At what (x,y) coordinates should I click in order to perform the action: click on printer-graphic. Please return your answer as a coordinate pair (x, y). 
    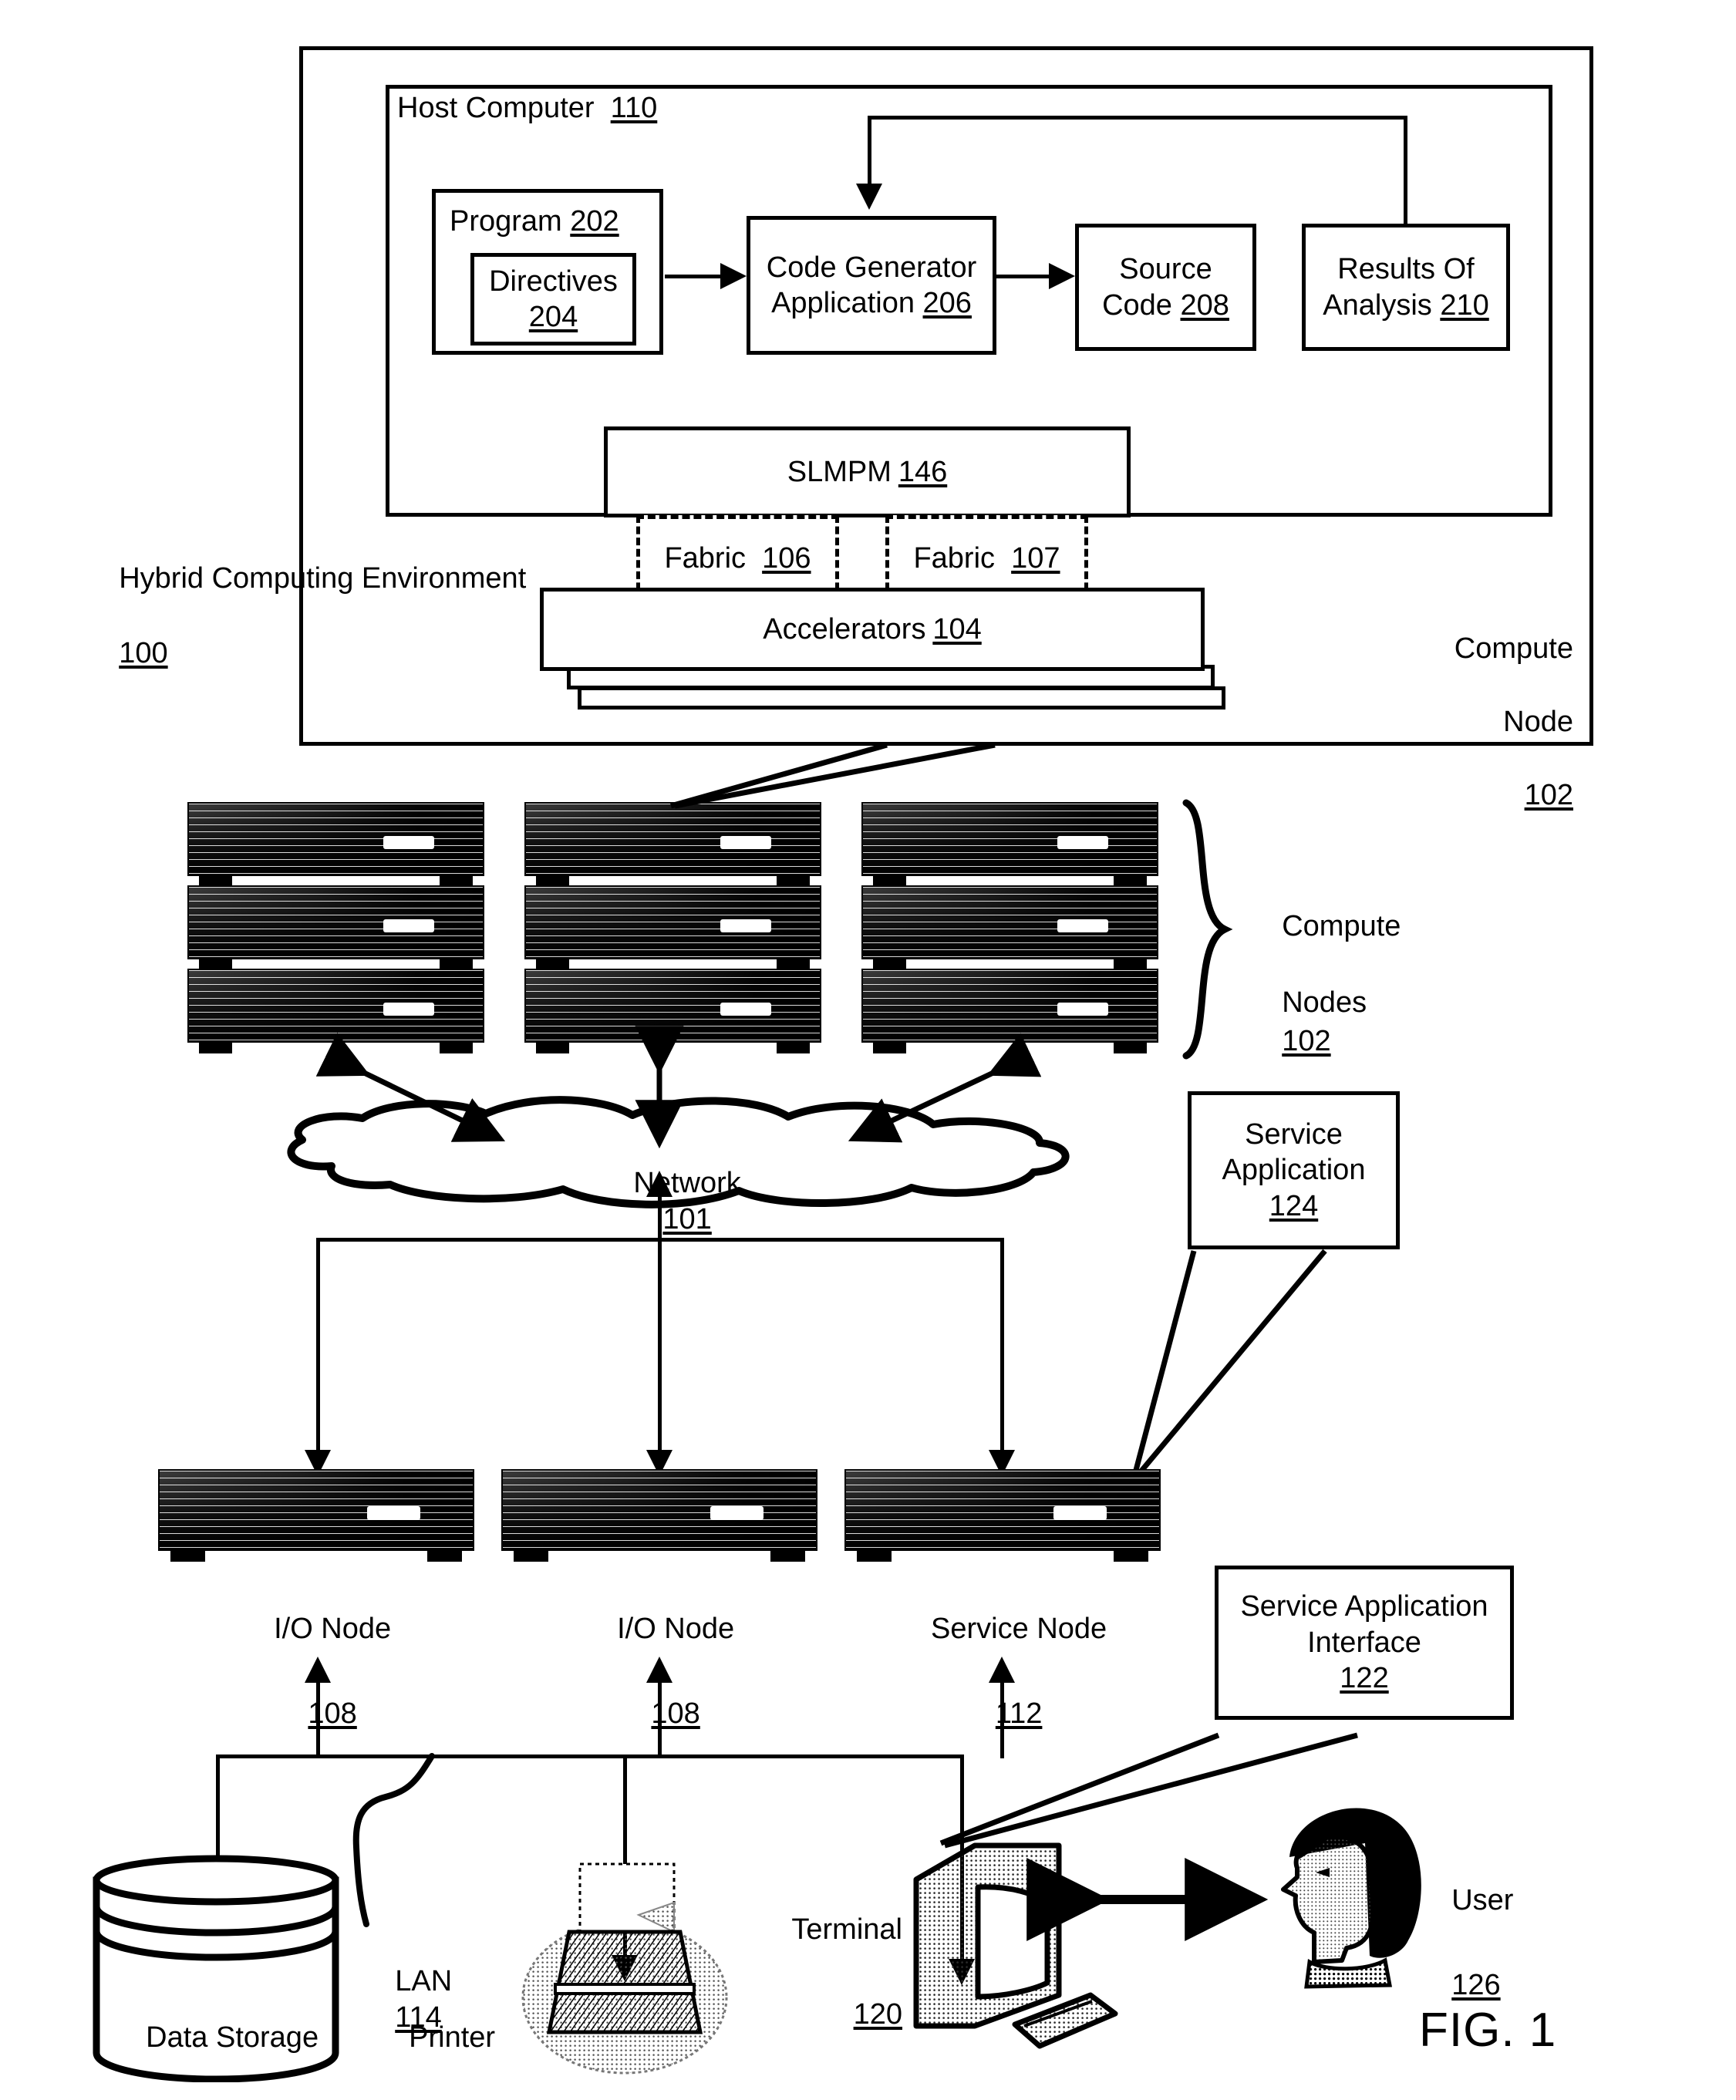
    Looking at the image, I should click on (624, 1966).